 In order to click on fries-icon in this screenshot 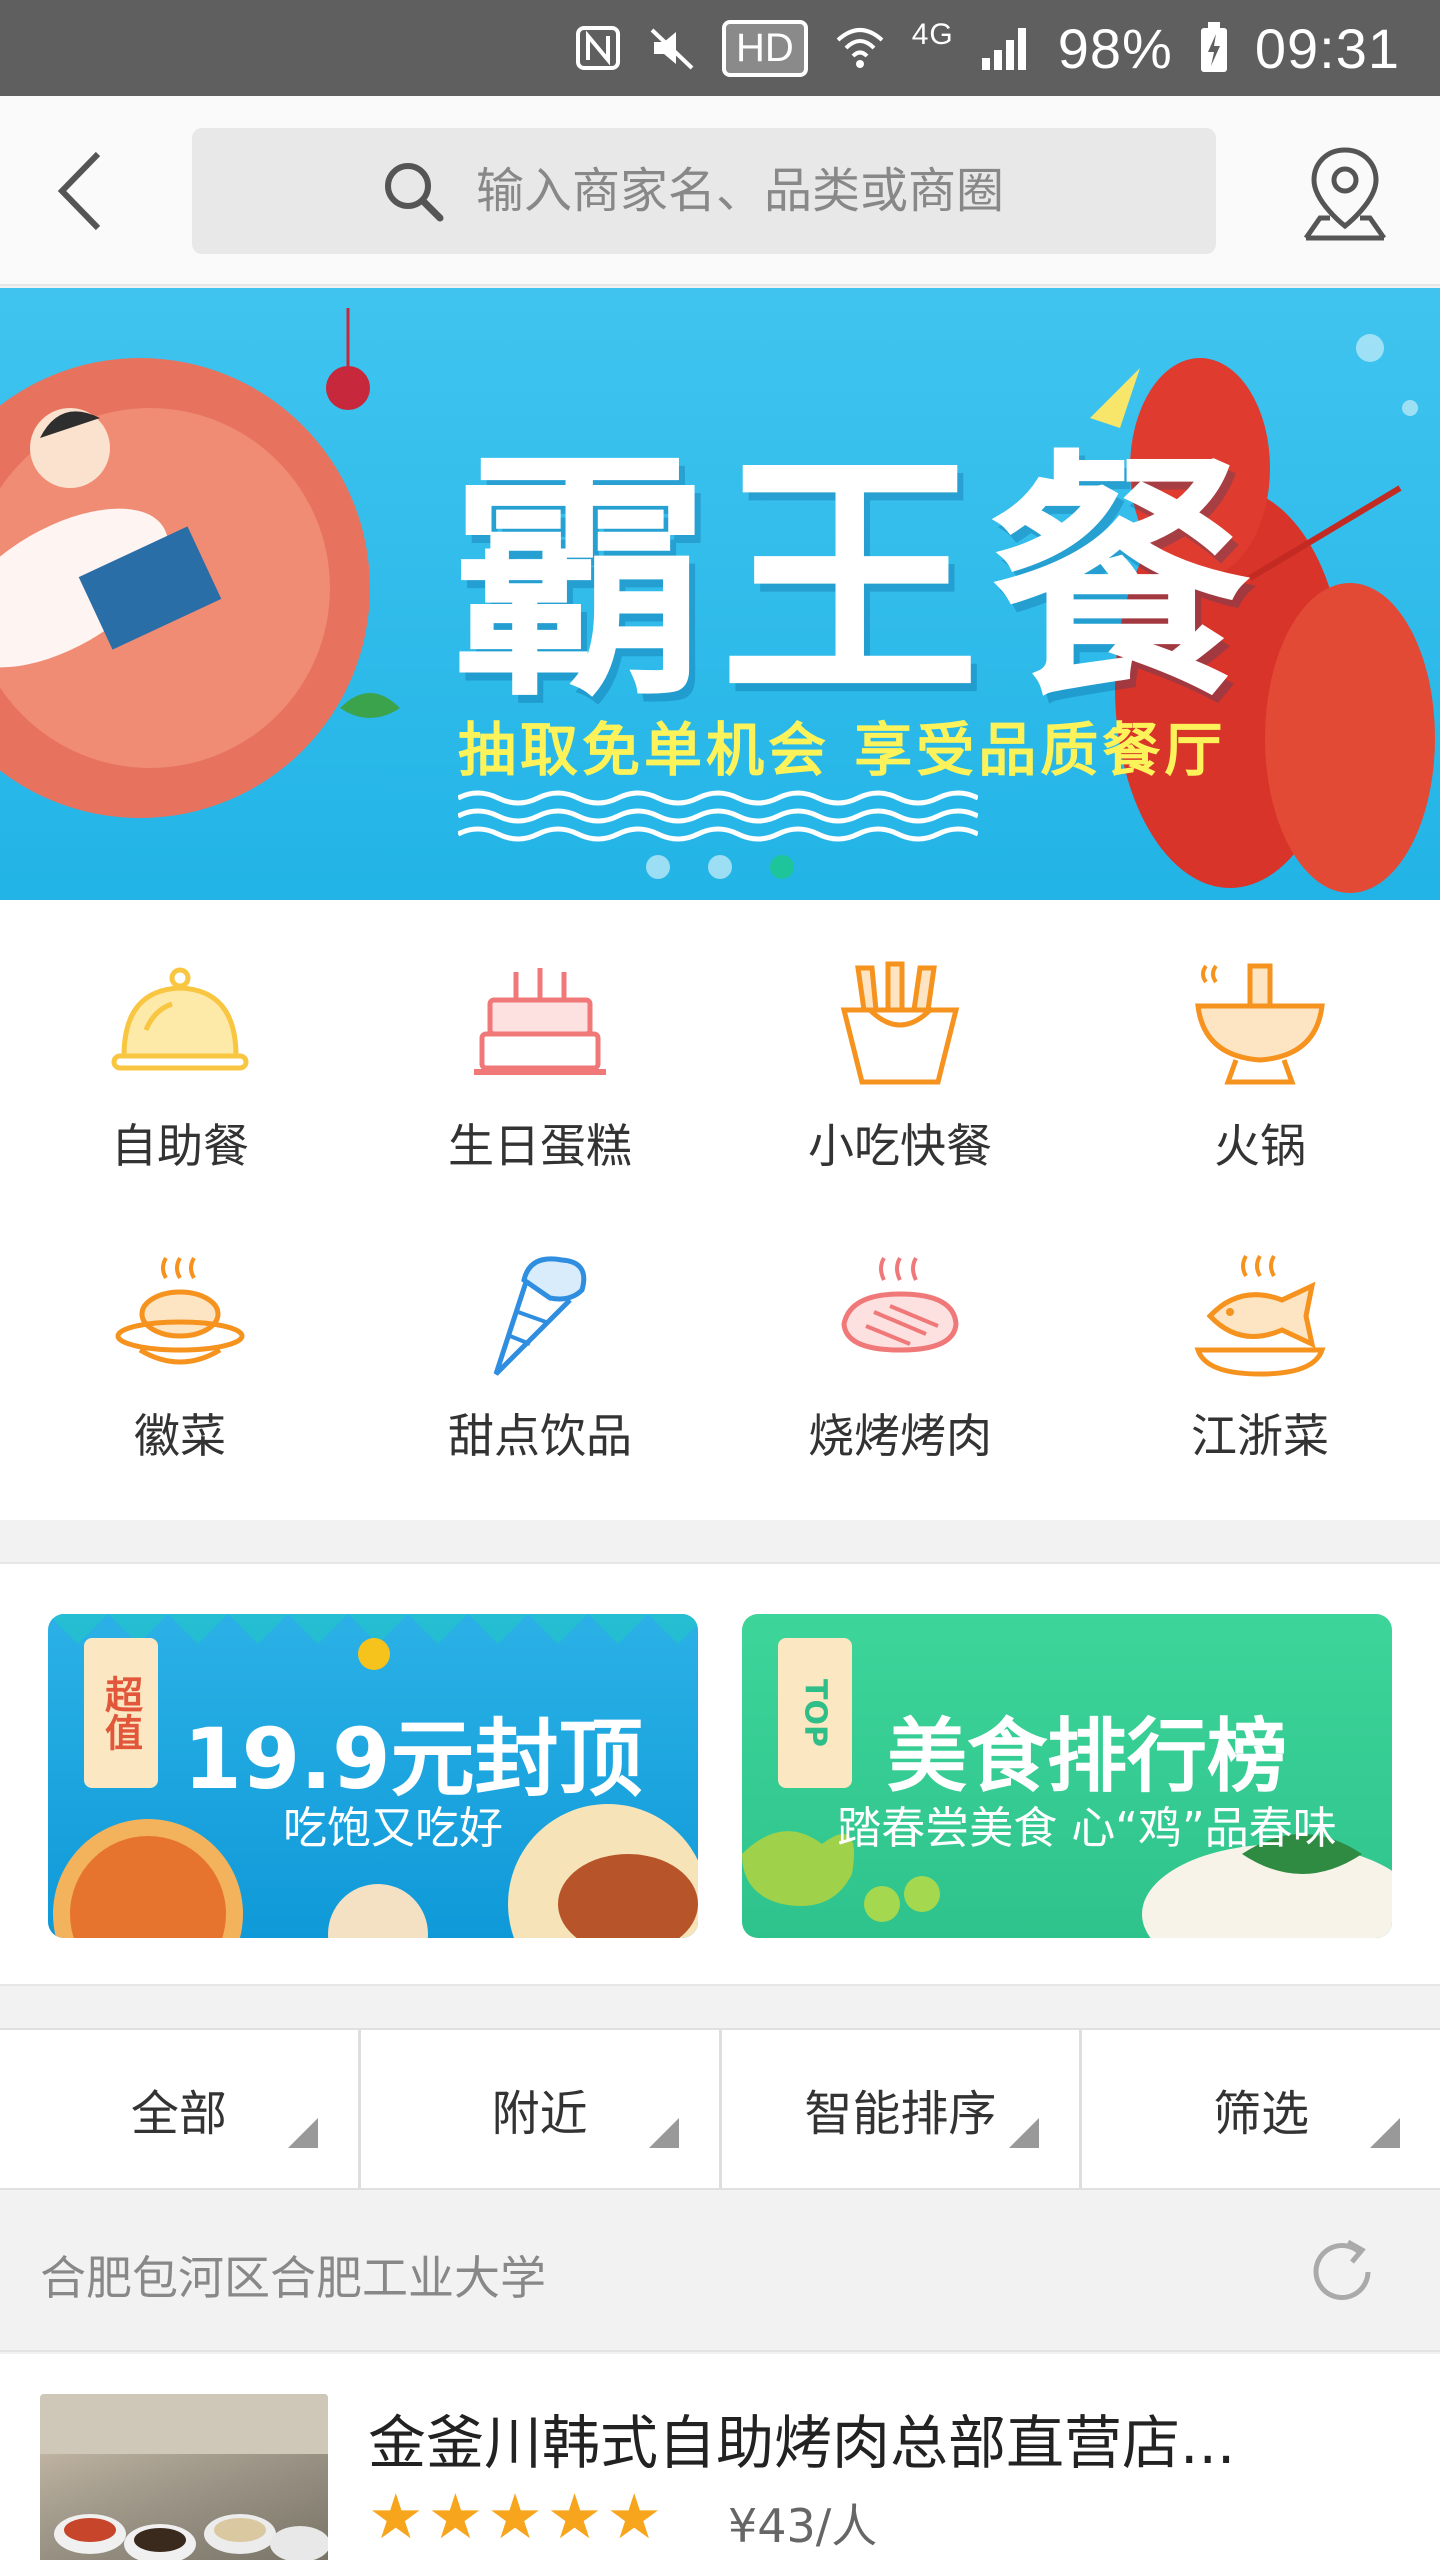, I will do `click(900, 1023)`.